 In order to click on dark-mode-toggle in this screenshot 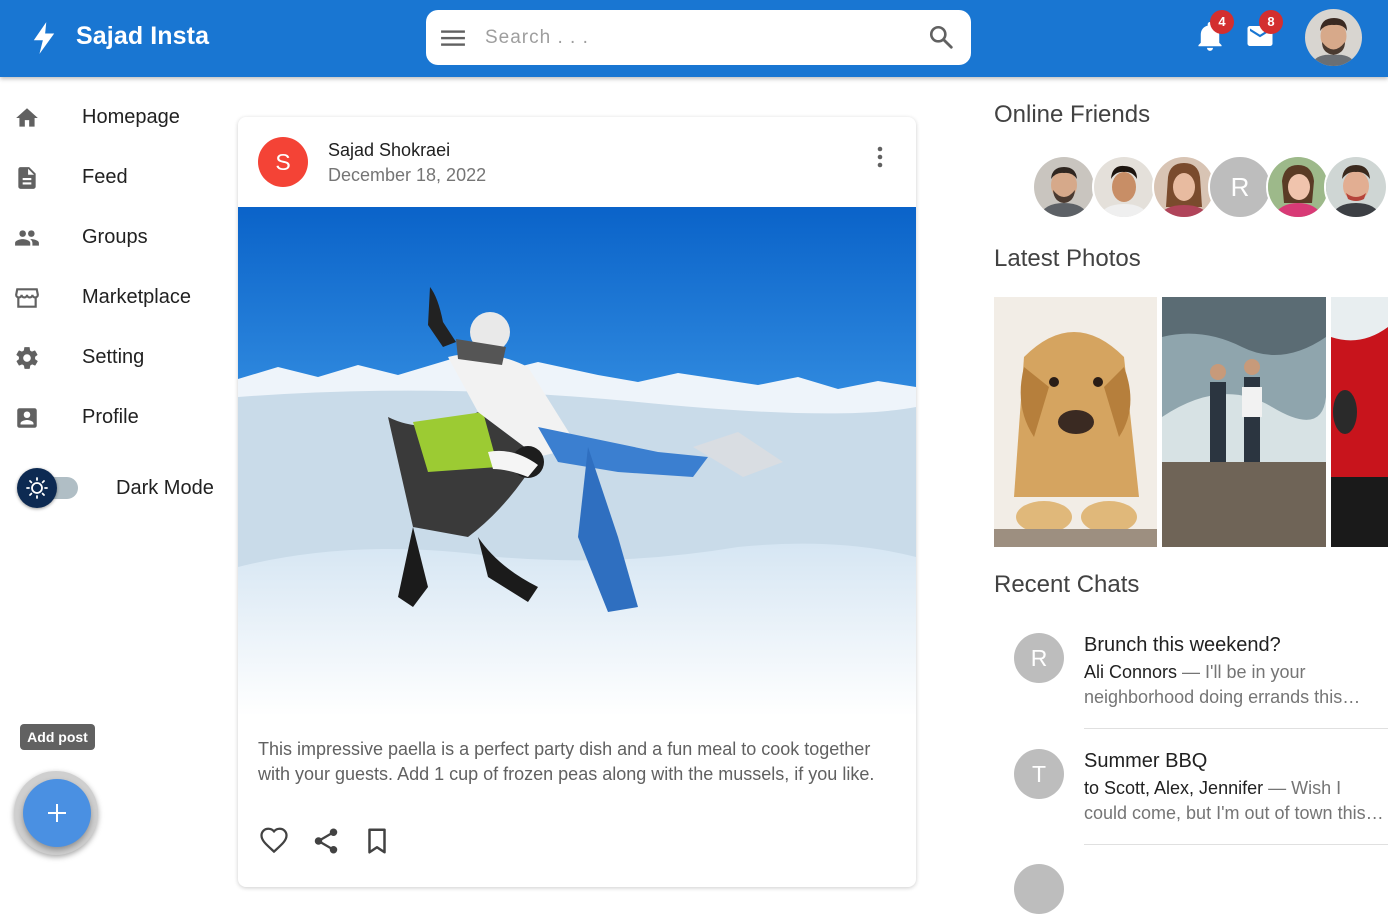, I will do `click(48, 488)`.